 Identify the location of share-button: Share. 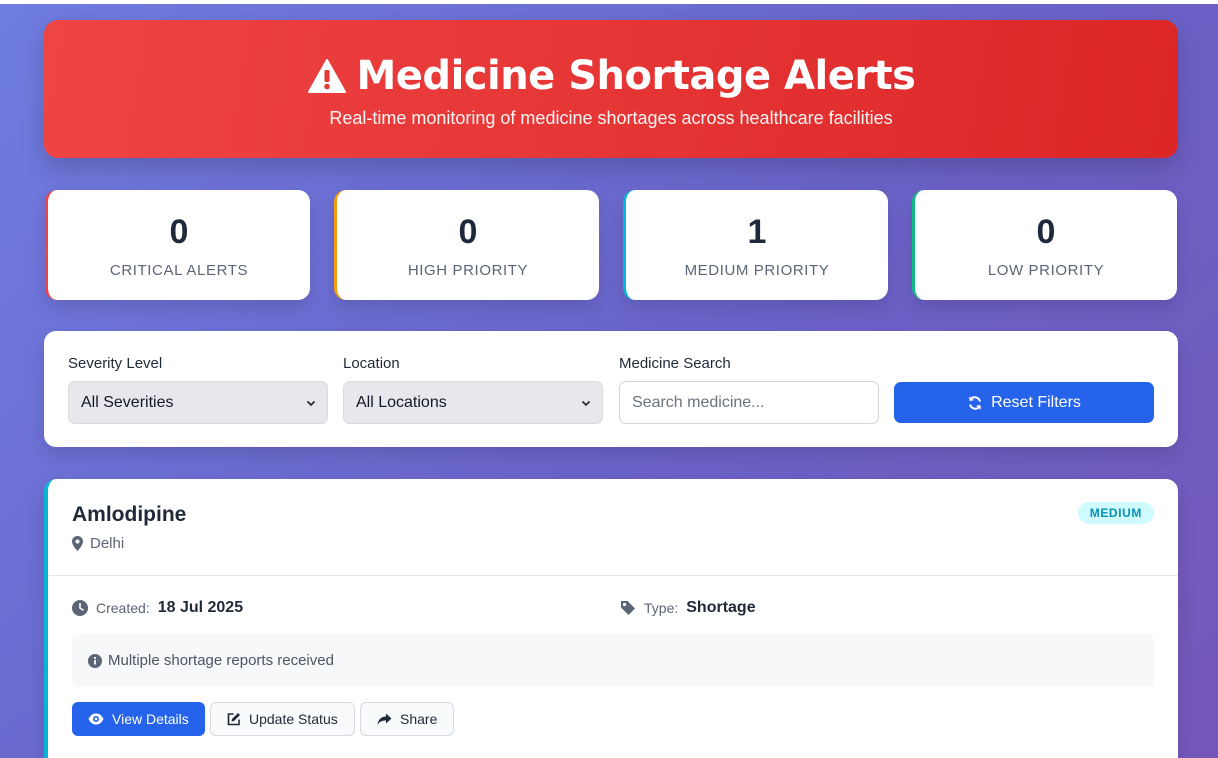
(407, 719).